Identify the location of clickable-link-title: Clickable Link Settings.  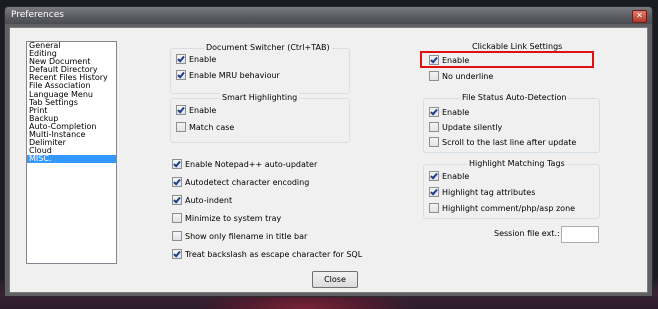
(517, 46).